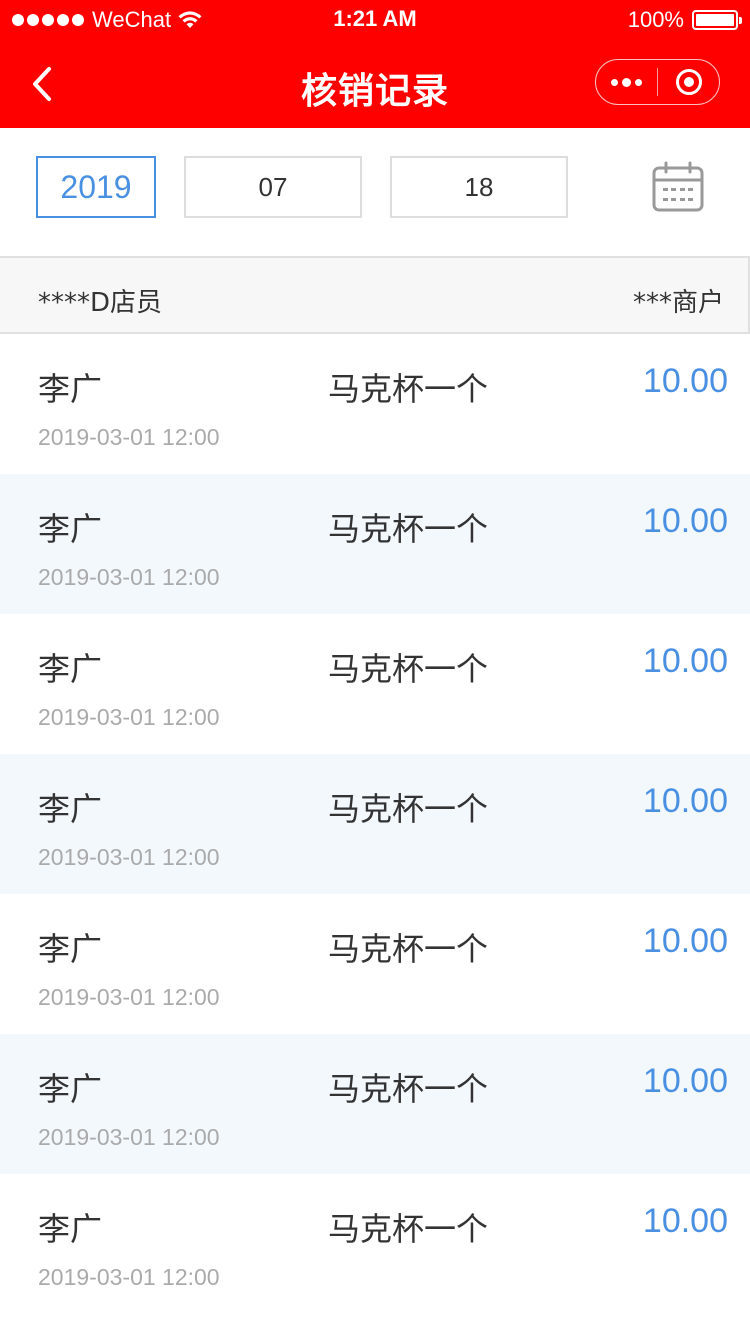  I want to click on target-icon, so click(688, 82).